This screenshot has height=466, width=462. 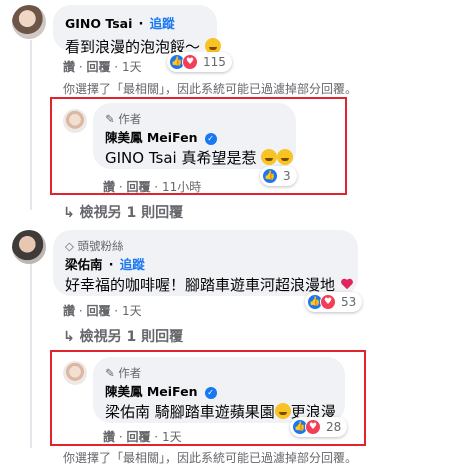 What do you see at coordinates (190, 412) in the screenshot?
I see `comment-text-content: 梁佑南 騎腳踏車遊蘋果園` at bounding box center [190, 412].